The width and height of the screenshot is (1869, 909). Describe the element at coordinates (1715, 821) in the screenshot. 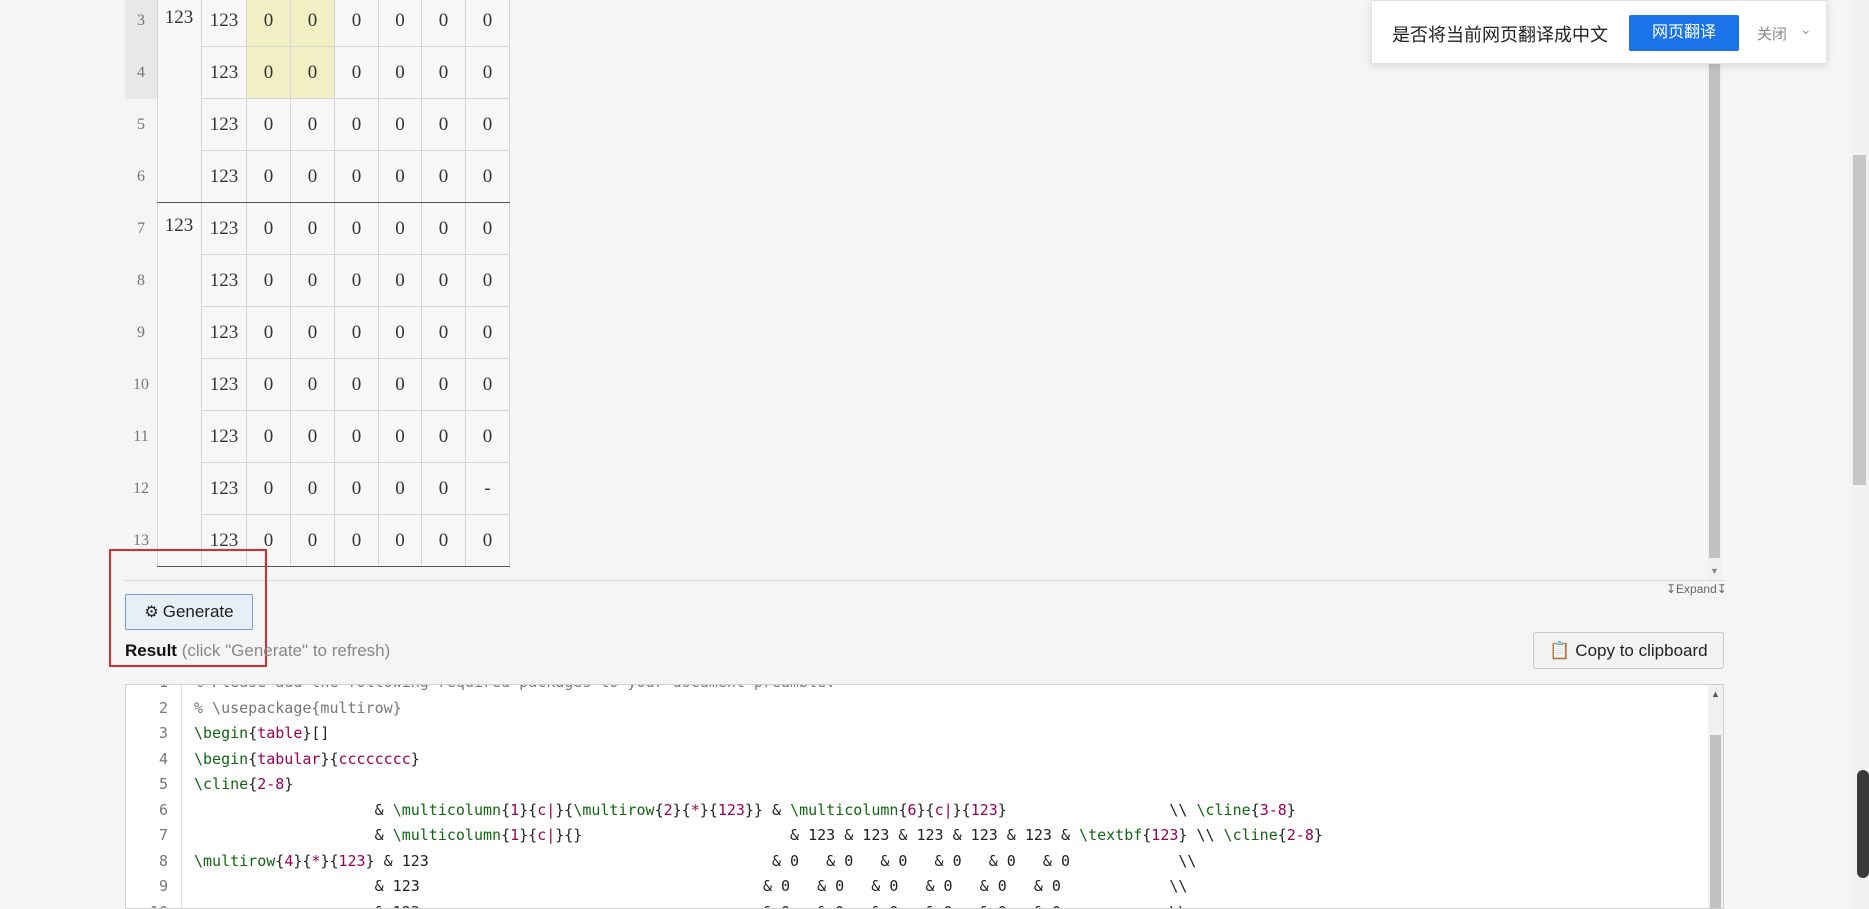

I see `editor-scrollbar-thumb` at that location.